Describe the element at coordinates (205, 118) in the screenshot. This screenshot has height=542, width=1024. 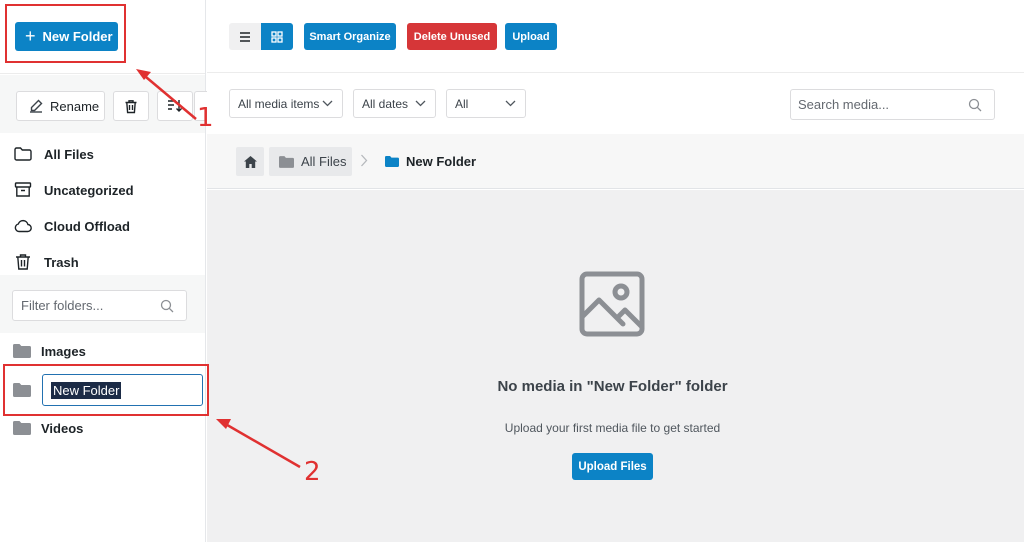
I see `annotation-number-1: 1` at that location.